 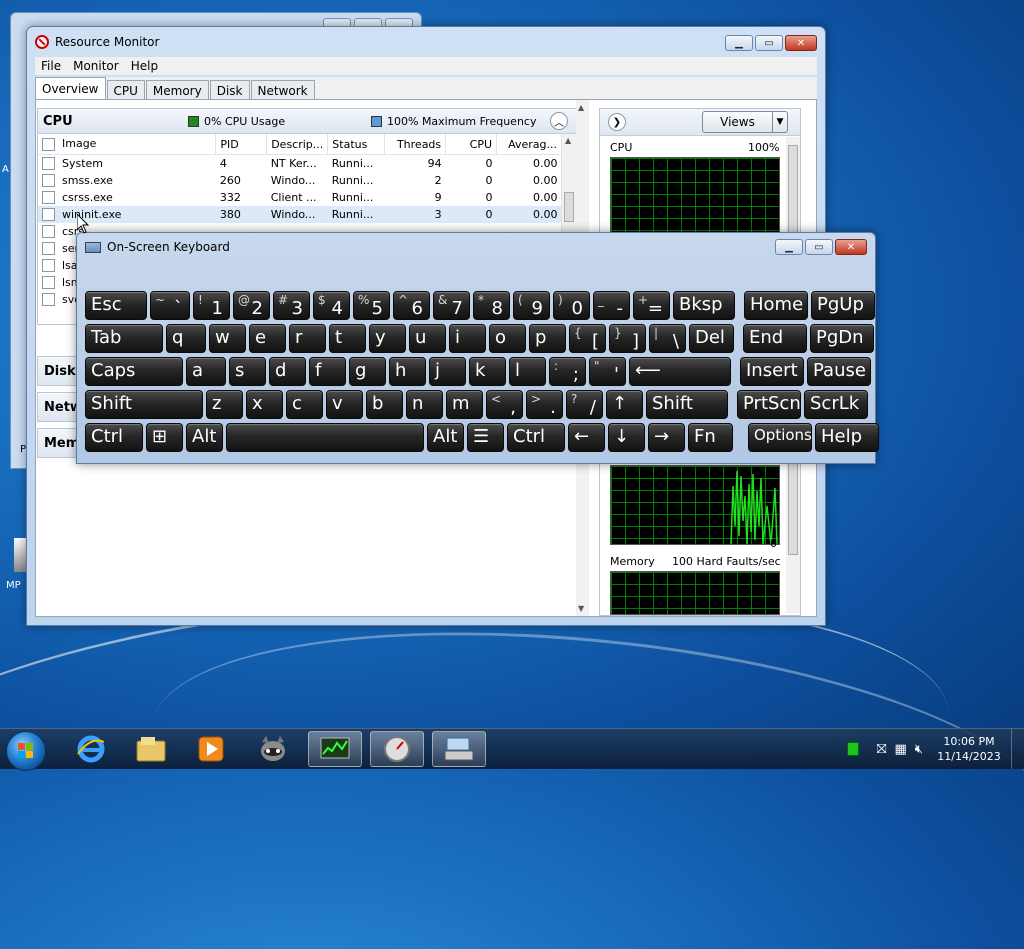 What do you see at coordinates (273, 749) in the screenshot?
I see `raccoon-app-icon` at bounding box center [273, 749].